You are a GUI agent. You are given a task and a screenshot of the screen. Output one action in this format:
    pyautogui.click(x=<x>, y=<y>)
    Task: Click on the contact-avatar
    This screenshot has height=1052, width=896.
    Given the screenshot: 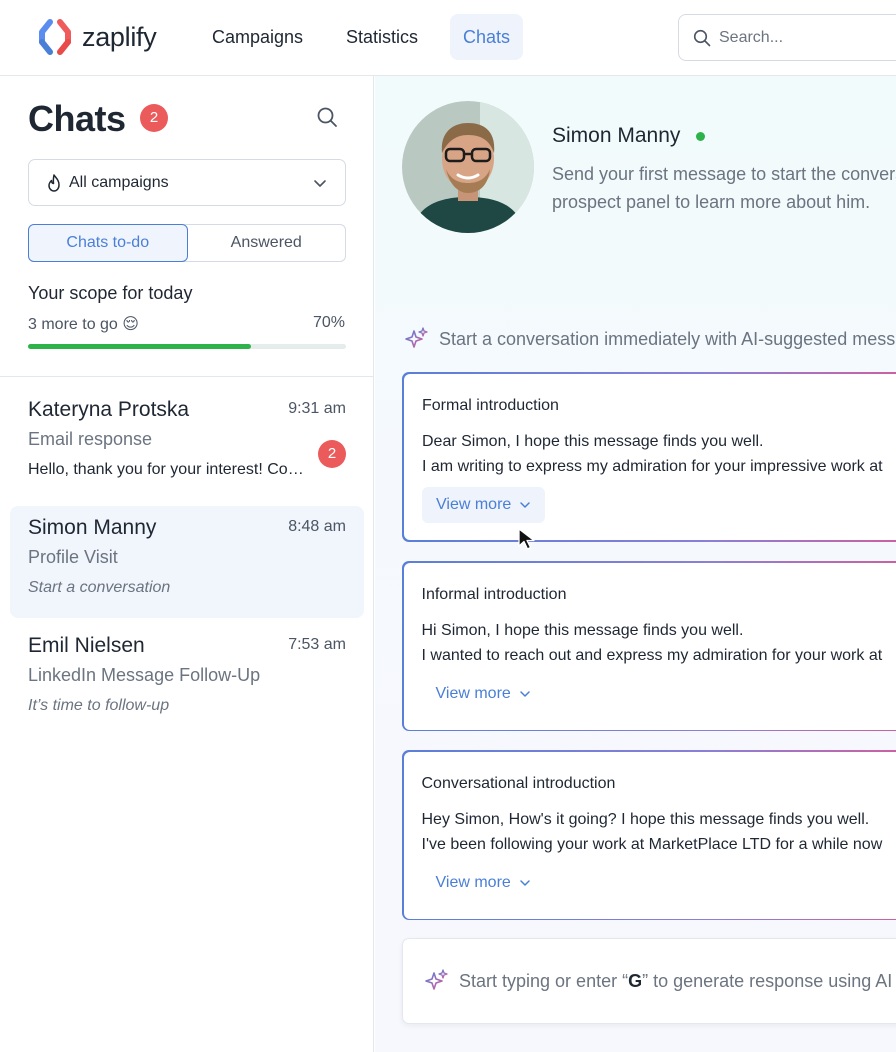 What is the action you would take?
    pyautogui.click(x=468, y=167)
    